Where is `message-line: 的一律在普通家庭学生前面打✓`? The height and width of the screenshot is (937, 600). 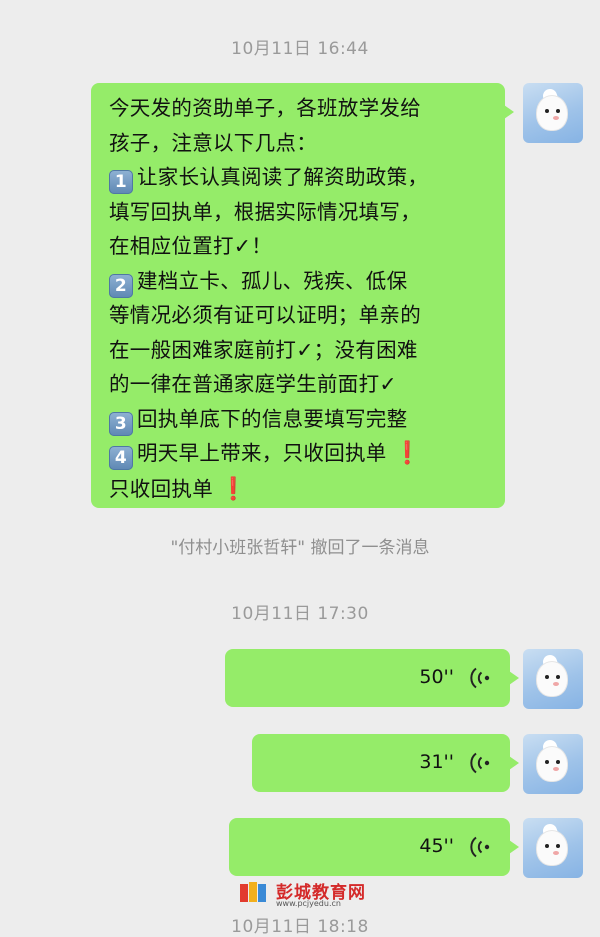 message-line: 的一律在普通家庭学生前面打✓ is located at coordinates (253, 384).